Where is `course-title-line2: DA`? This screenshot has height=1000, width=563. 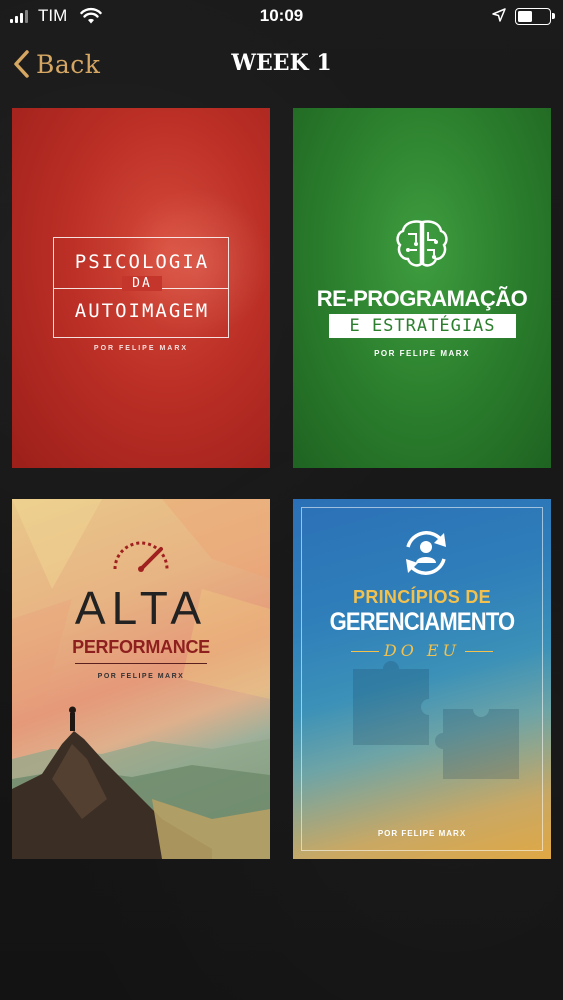 course-title-line2: DA is located at coordinates (142, 283).